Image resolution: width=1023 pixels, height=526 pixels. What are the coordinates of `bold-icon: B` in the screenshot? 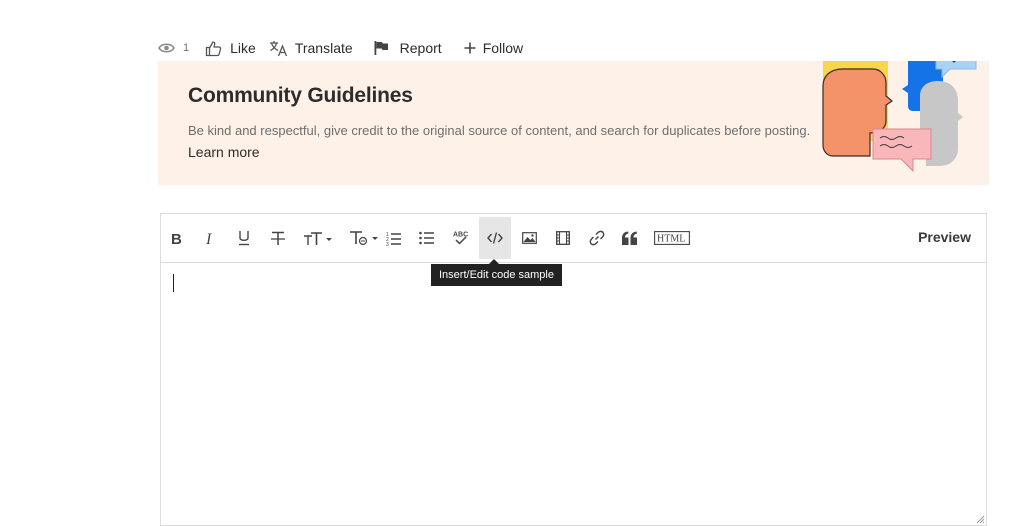 It's located at (176, 238).